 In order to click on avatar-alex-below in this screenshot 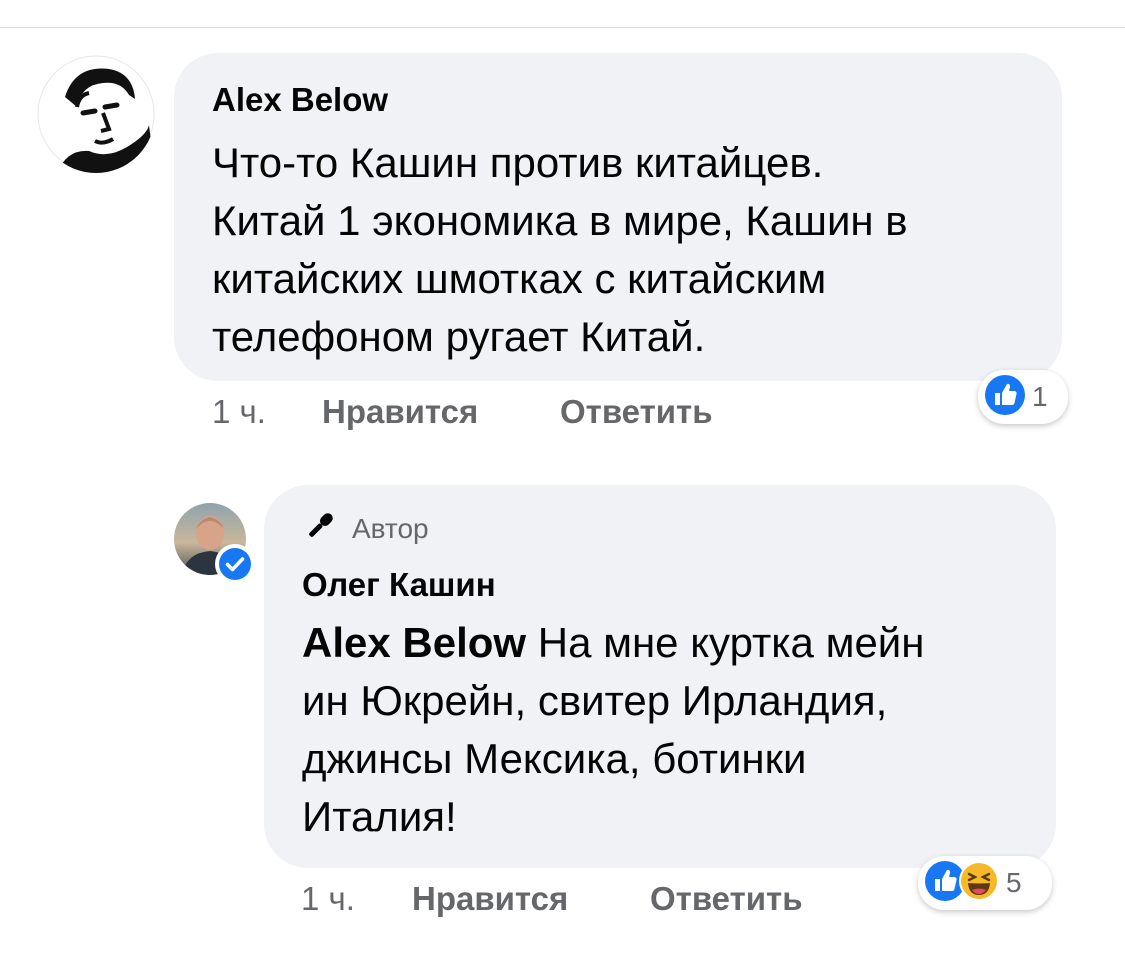, I will do `click(96, 114)`.